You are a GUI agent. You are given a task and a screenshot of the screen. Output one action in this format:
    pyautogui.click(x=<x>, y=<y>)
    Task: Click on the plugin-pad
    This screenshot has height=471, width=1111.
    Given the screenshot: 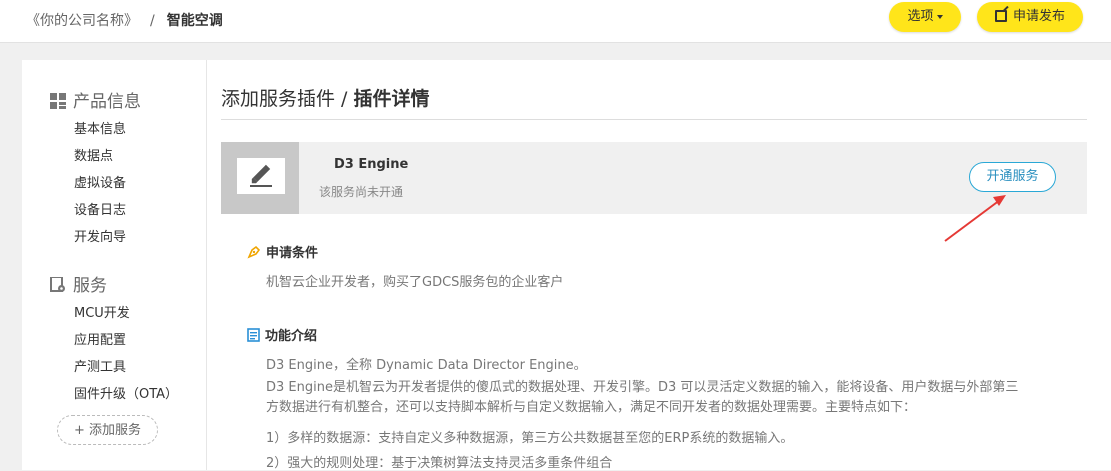 What is the action you would take?
    pyautogui.click(x=261, y=176)
    